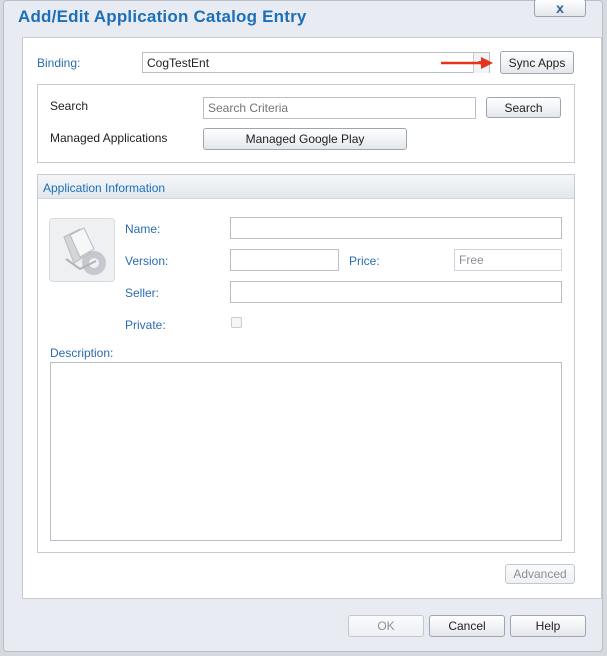 Image resolution: width=607 pixels, height=656 pixels. I want to click on name-field, so click(396, 228).